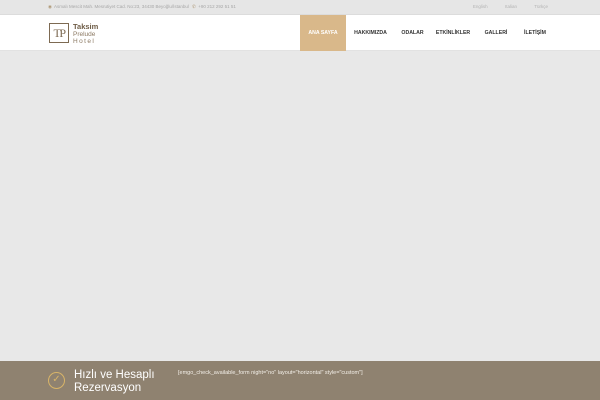 This screenshot has height=400, width=600. Describe the element at coordinates (56, 380) in the screenshot. I see `check-circle-icon: ✓` at that location.